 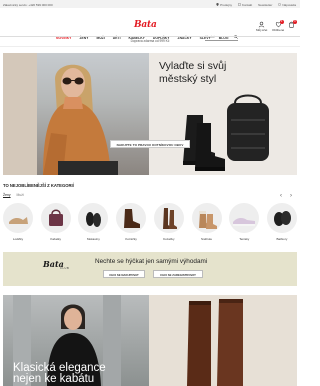 I want to click on kontakt-icon, so click(x=239, y=4).